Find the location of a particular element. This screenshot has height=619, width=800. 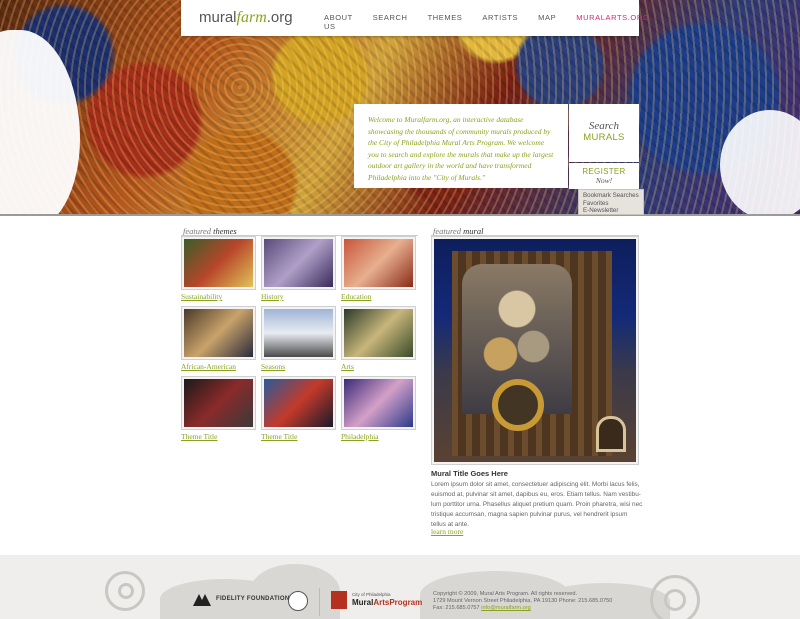

theme-link-theme-title-2: Theme Title is located at coordinates (279, 436).